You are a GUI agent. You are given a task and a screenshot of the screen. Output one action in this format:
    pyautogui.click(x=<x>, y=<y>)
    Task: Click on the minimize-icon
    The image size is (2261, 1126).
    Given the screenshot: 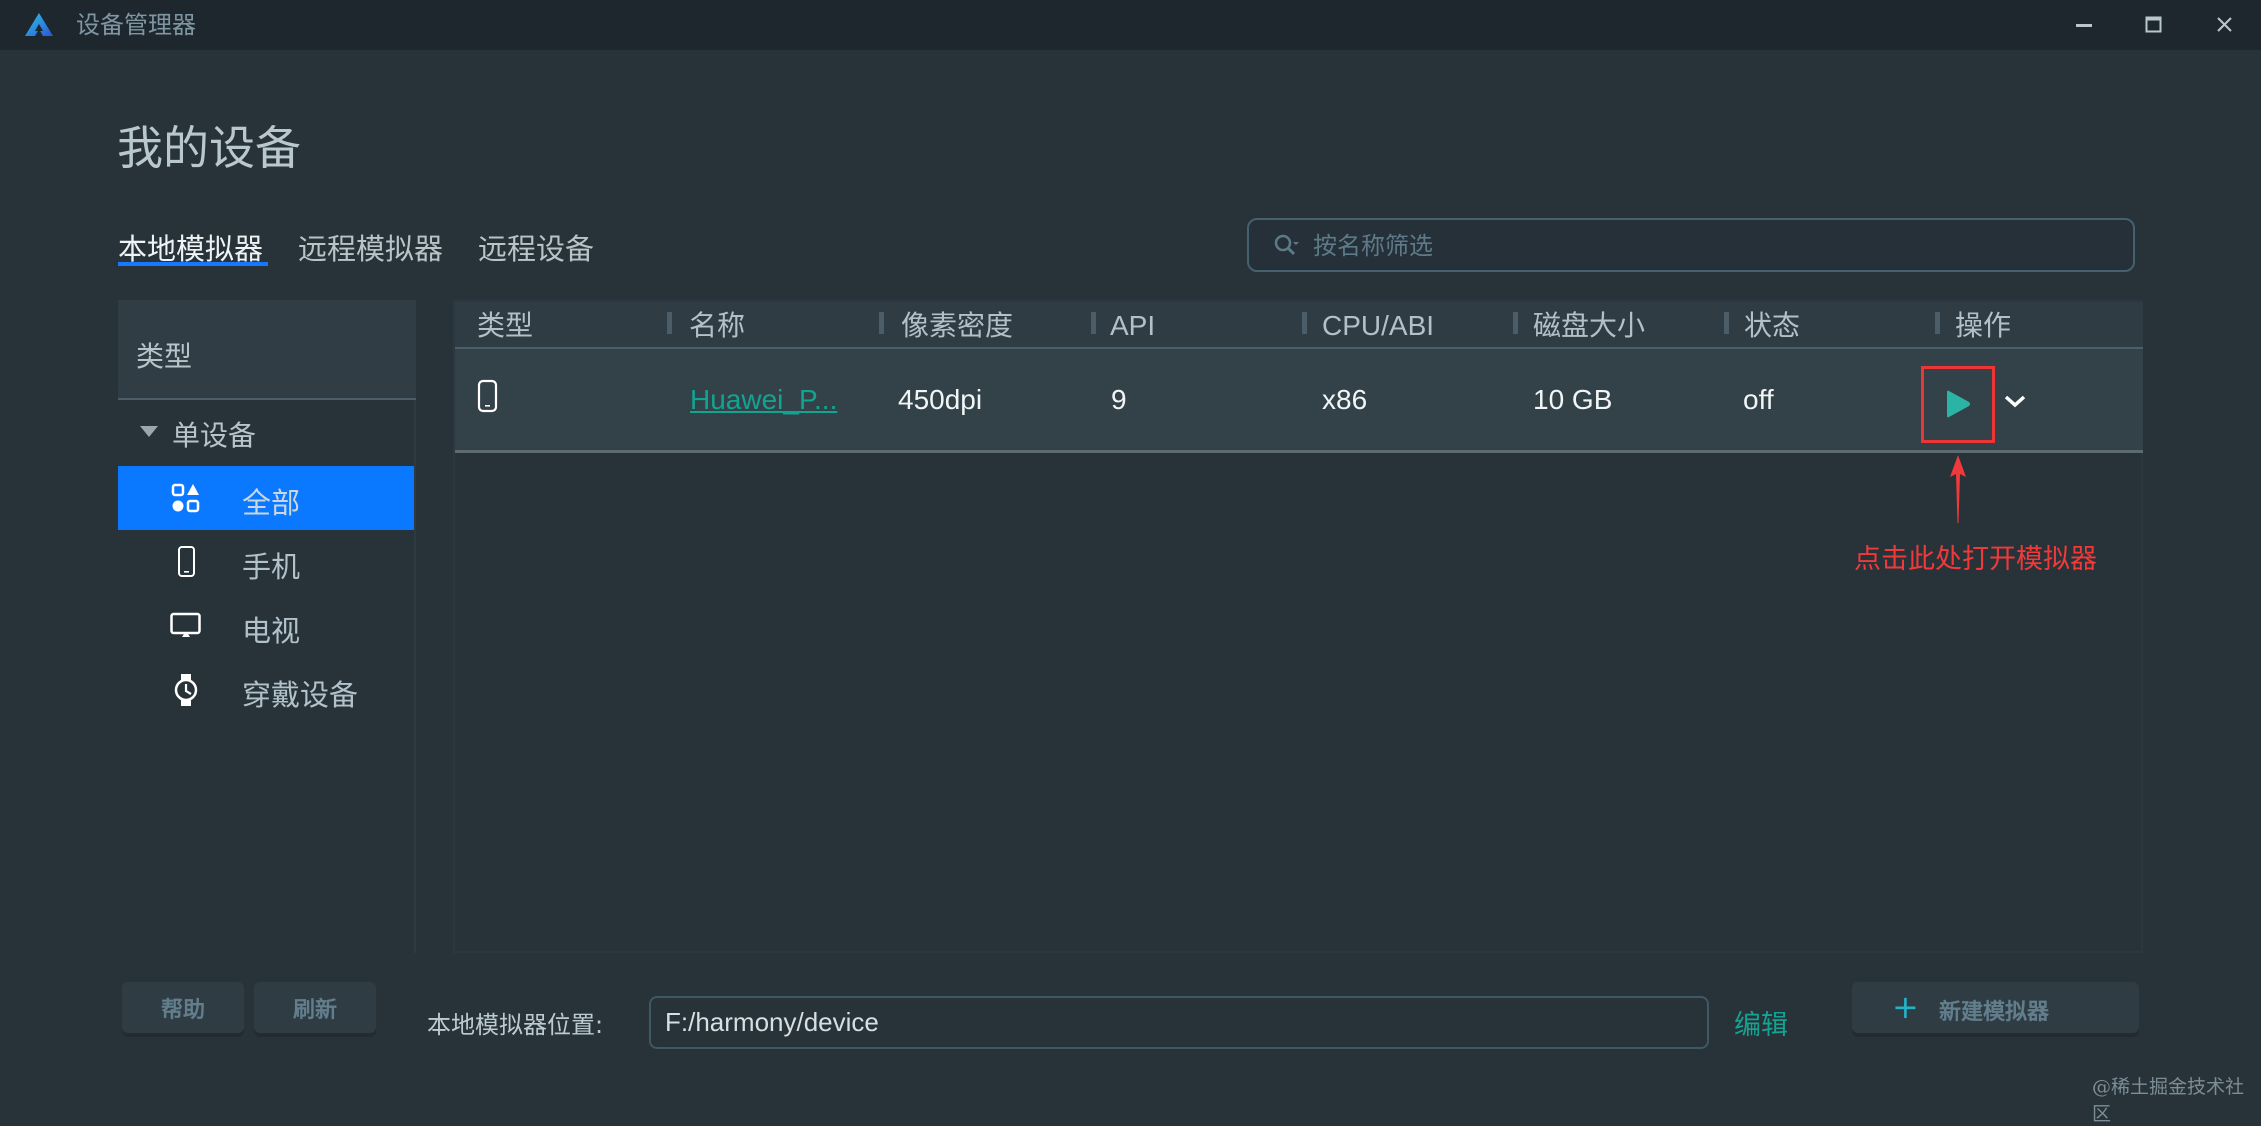 What is the action you would take?
    pyautogui.click(x=2084, y=25)
    